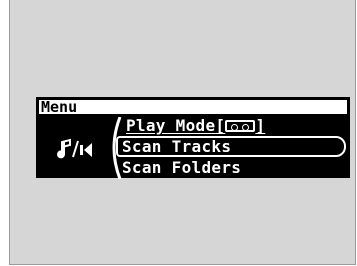 This screenshot has width=357, height=266. Describe the element at coordinates (220, 125) in the screenshot. I see `bracket-open: [` at that location.